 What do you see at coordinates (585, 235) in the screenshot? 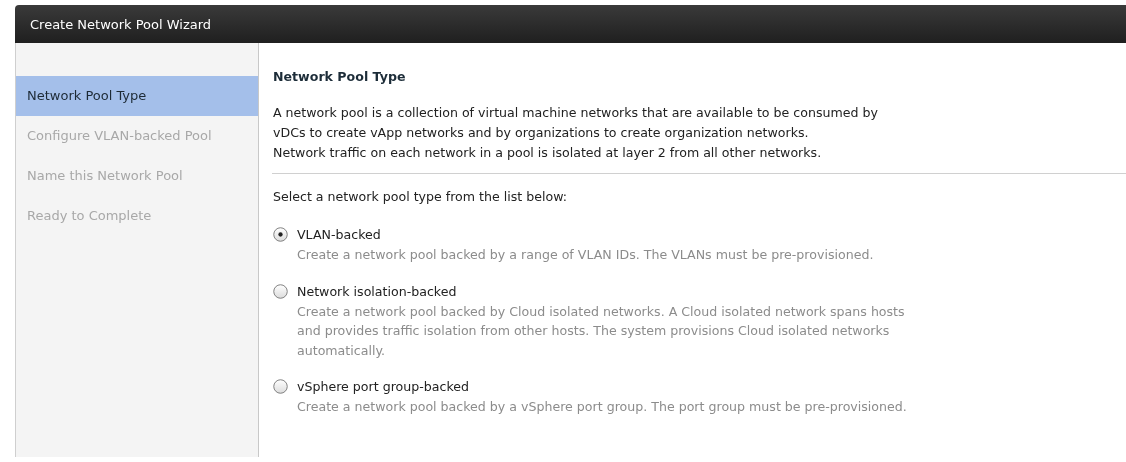
I see `option-label: VLAN-backed` at bounding box center [585, 235].